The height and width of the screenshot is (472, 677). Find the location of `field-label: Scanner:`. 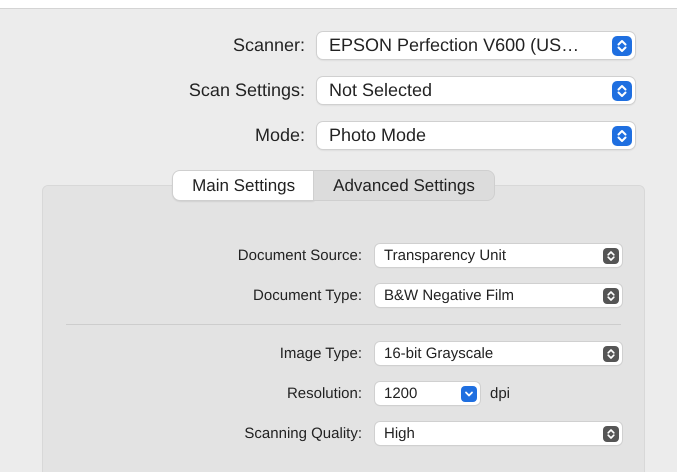

field-label: Scanner: is located at coordinates (268, 45).